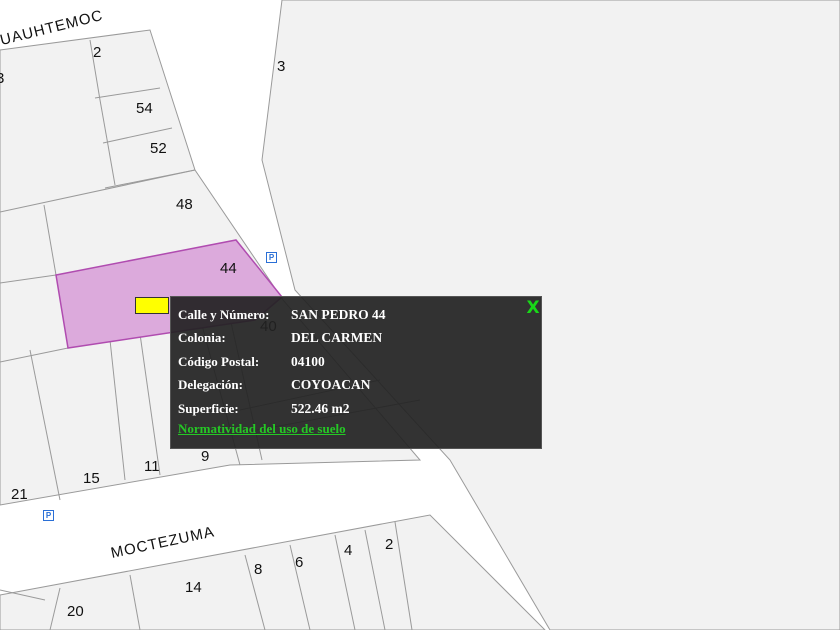  I want to click on lot-number: 20, so click(75, 611).